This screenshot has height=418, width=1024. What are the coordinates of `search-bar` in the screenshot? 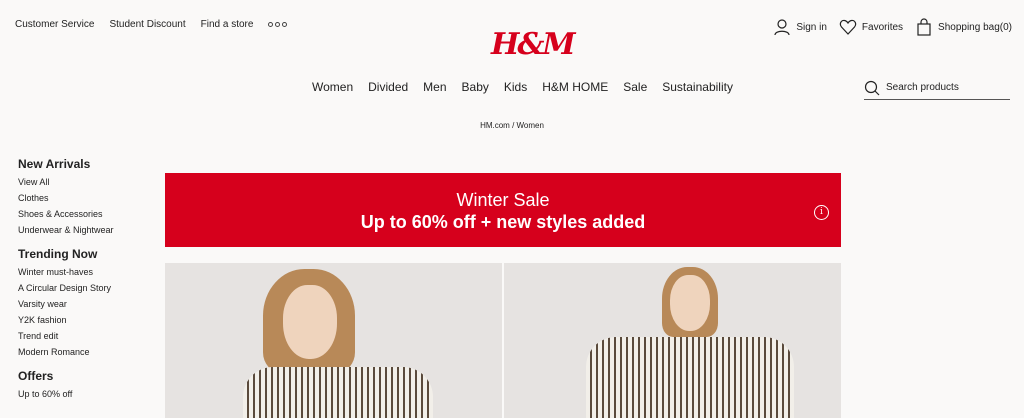 It's located at (937, 88).